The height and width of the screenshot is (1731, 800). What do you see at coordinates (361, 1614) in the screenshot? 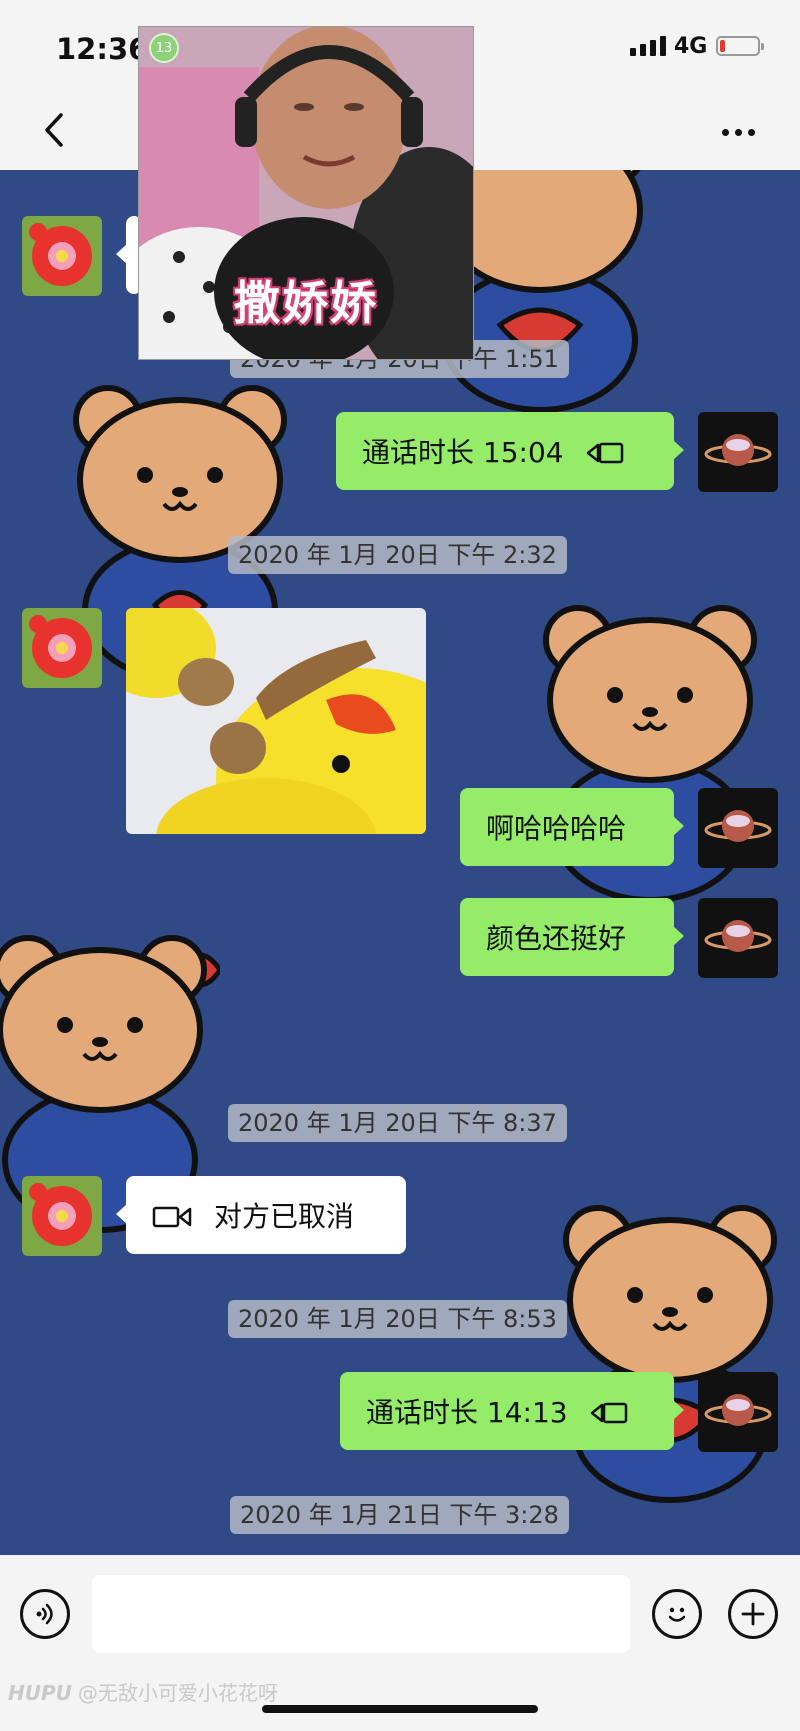
I see `message-input` at bounding box center [361, 1614].